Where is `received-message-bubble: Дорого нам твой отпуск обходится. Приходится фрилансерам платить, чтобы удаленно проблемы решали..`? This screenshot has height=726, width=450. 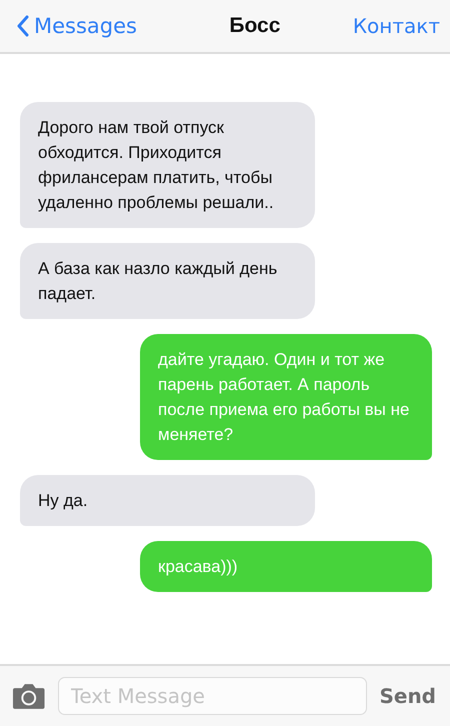
received-message-bubble: Дорого нам твой отпуск обходится. Приходится фрилансерам платить, чтобы удаленно проблемы решали.. is located at coordinates (167, 165).